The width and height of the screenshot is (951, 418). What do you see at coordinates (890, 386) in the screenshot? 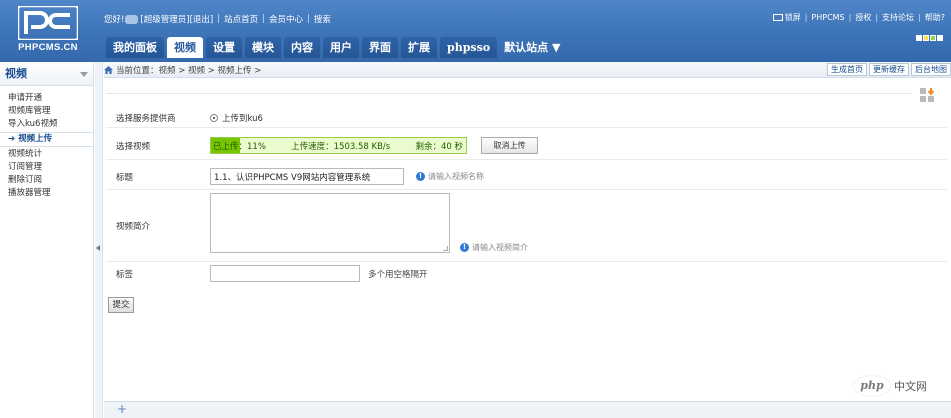
I see `watermark: php 中文网` at bounding box center [890, 386].